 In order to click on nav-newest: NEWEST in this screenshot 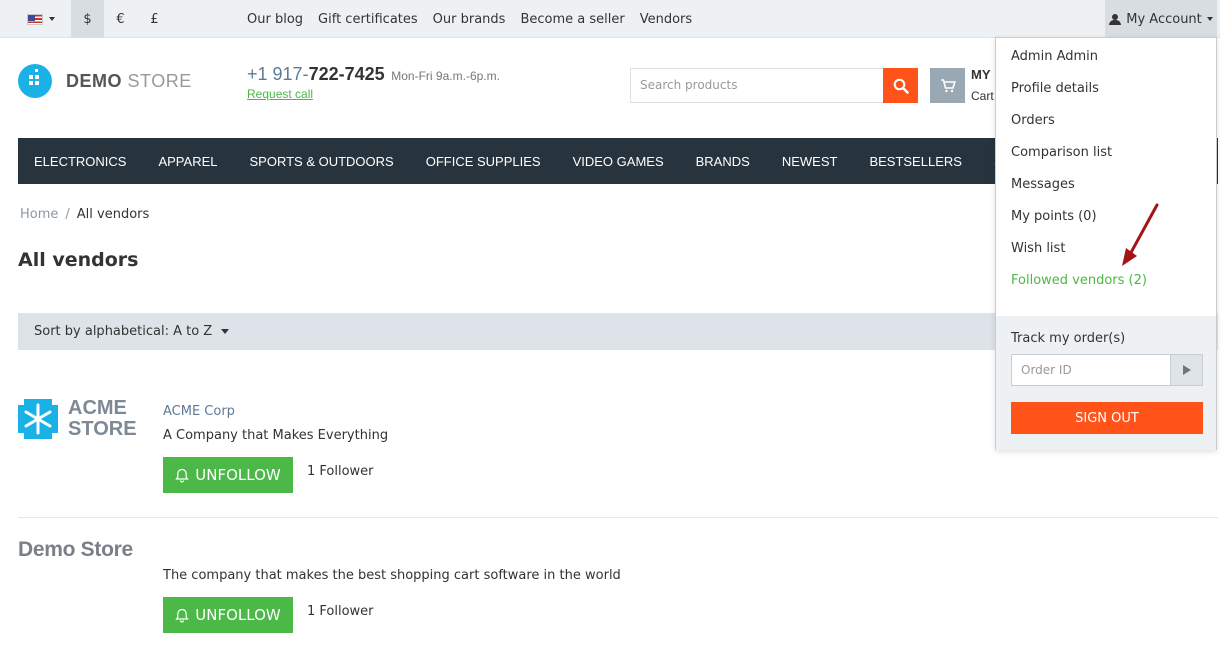, I will do `click(810, 161)`.